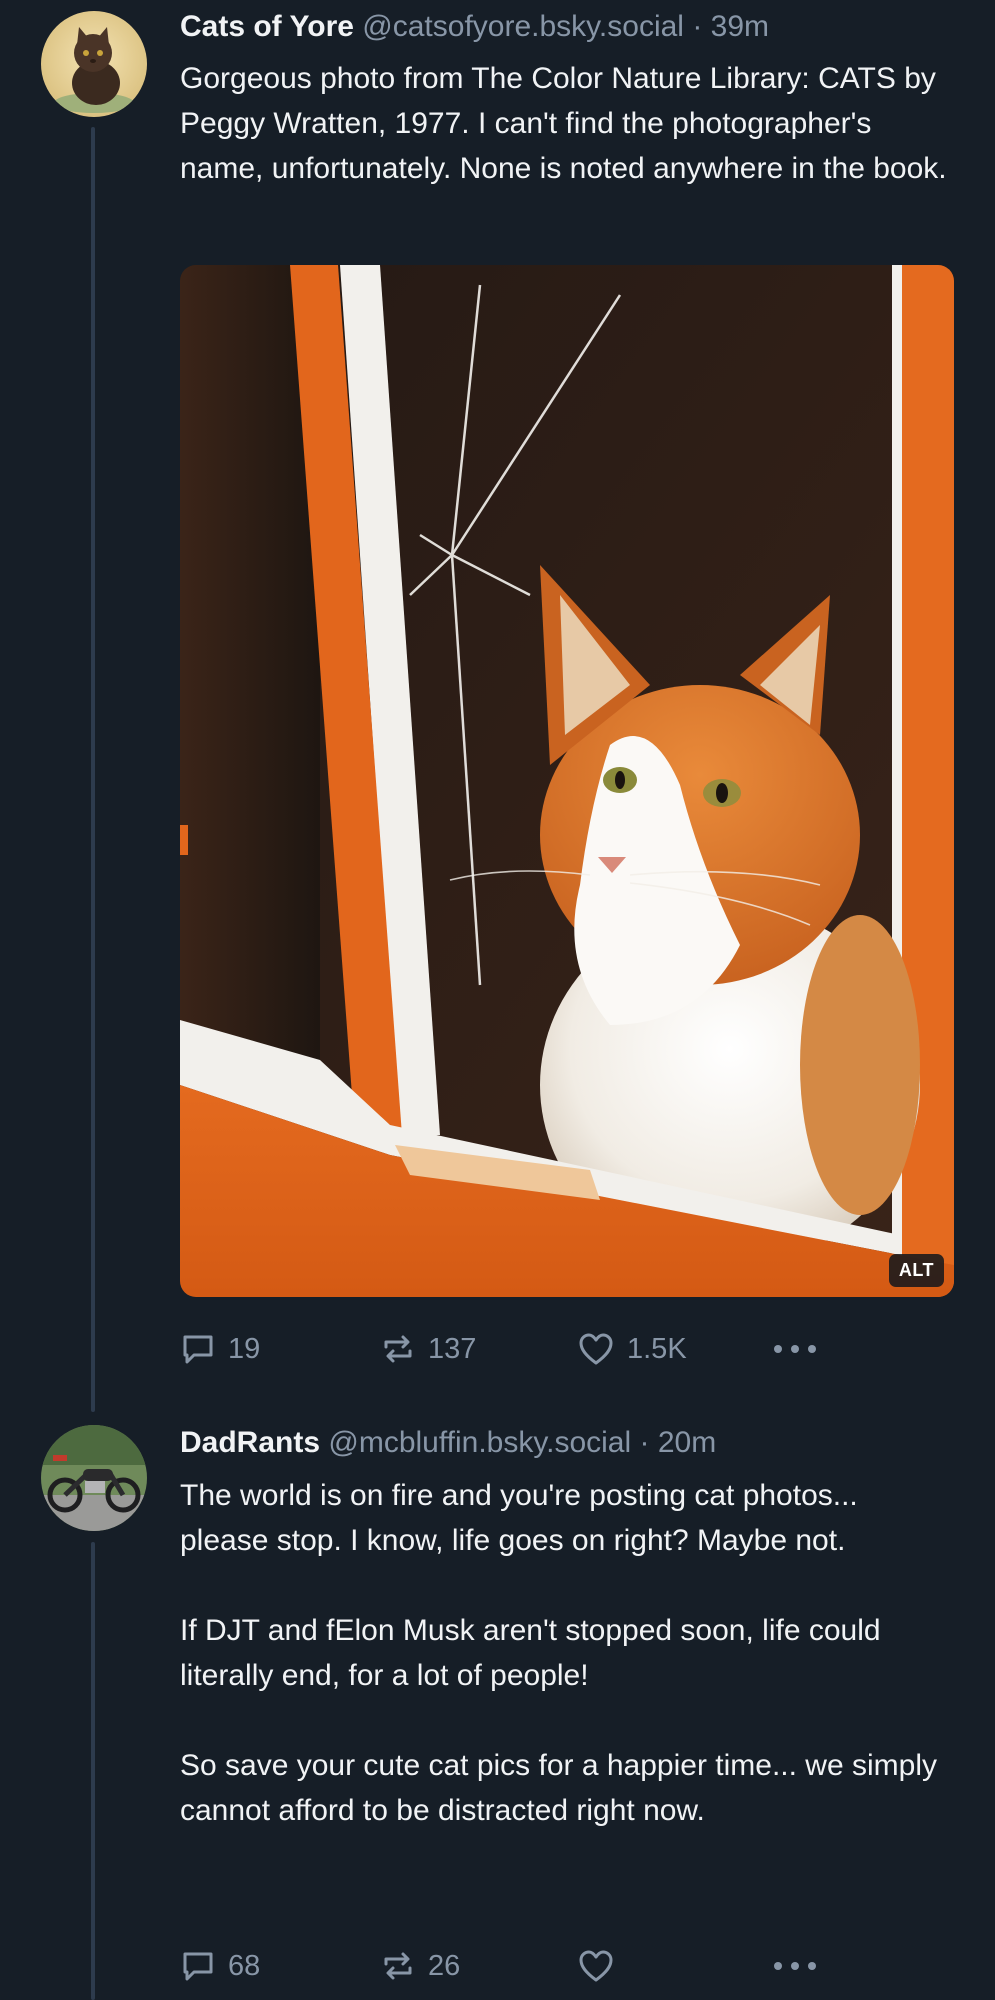 The width and height of the screenshot is (995, 2000). I want to click on repost-count: 137, so click(452, 1348).